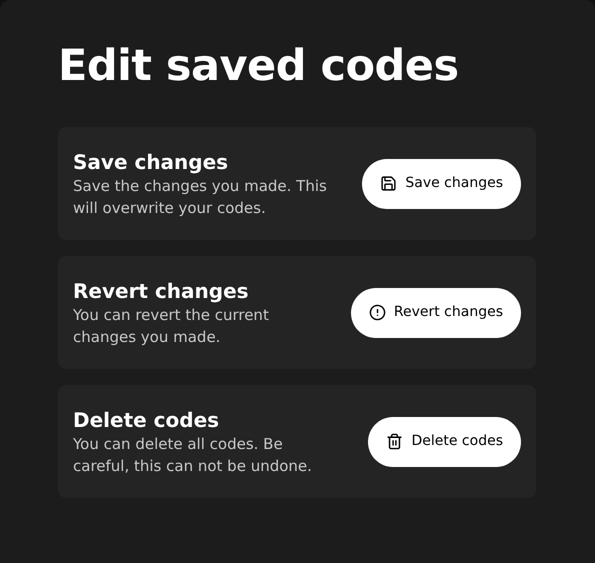 This screenshot has height=563, width=595. Describe the element at coordinates (151, 161) in the screenshot. I see `card-heading: Save changes` at that location.